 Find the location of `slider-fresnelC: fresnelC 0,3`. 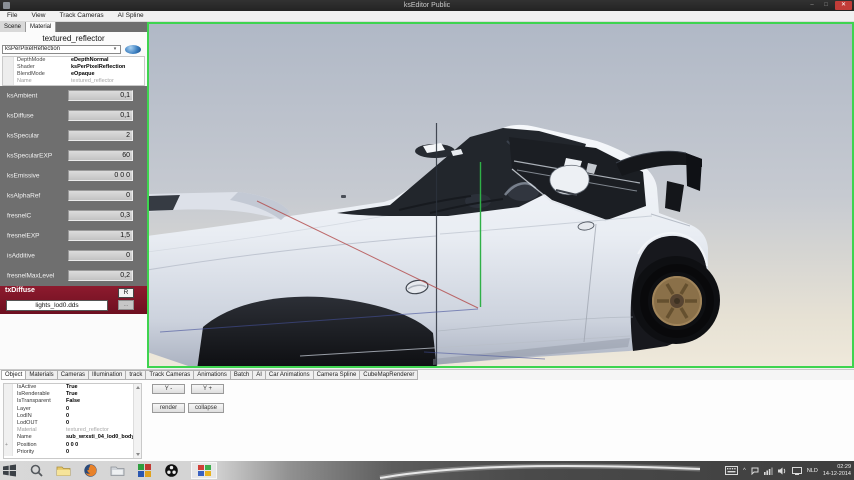

slider-fresnelC: fresnelC 0,3 is located at coordinates (73, 216).